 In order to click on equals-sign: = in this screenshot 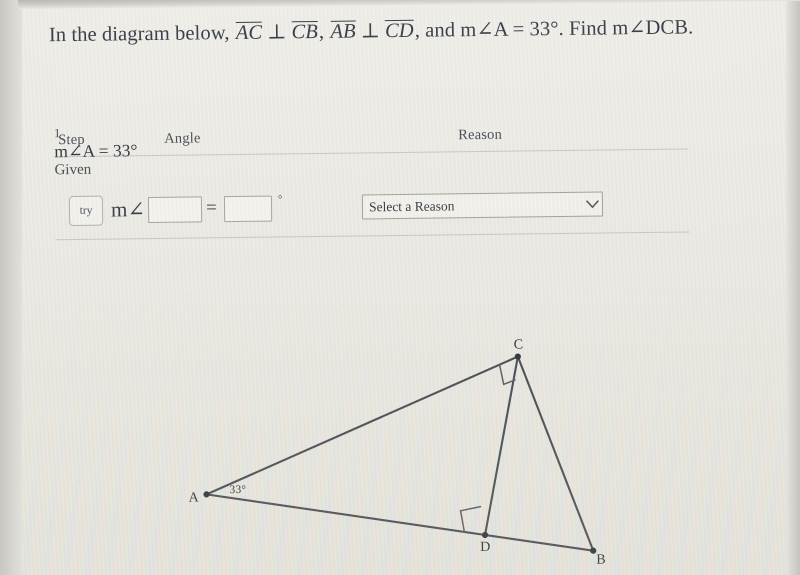, I will do `click(211, 208)`.